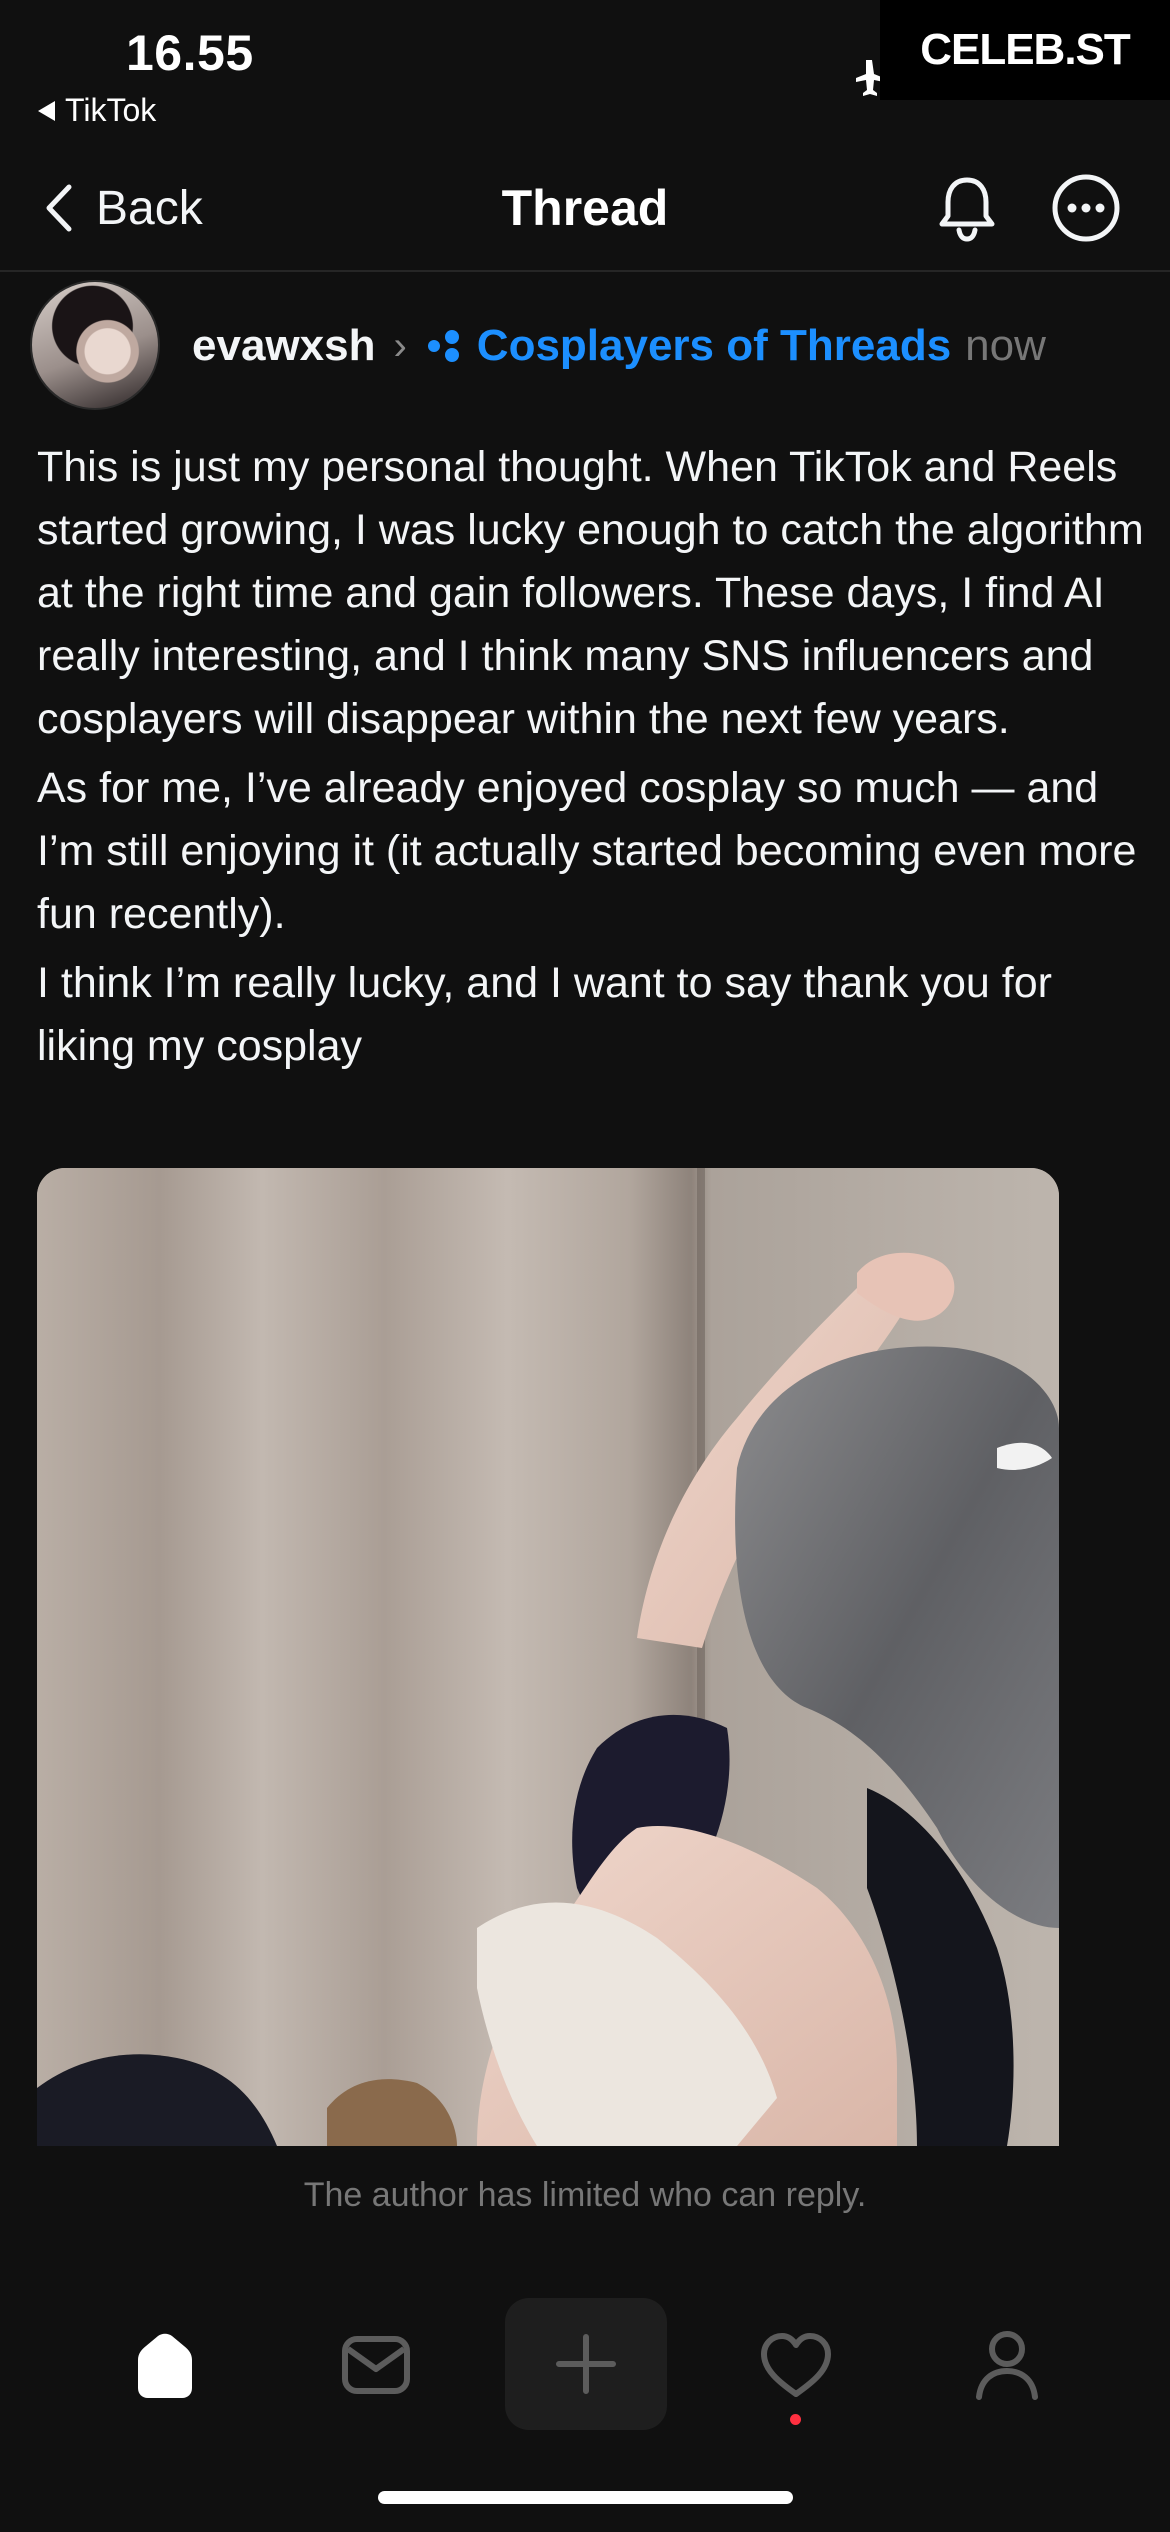 This screenshot has height=2532, width=1170. What do you see at coordinates (283, 346) in the screenshot?
I see `author-username: evawxsh` at bounding box center [283, 346].